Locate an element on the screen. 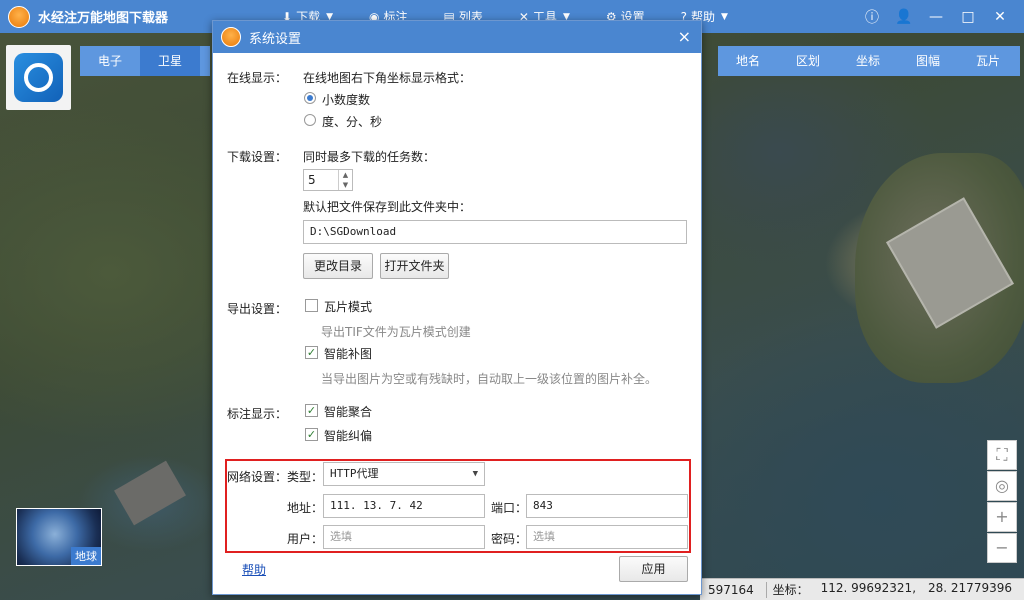  proxy-address-field: 111. 13. 7. 42 is located at coordinates (404, 506).